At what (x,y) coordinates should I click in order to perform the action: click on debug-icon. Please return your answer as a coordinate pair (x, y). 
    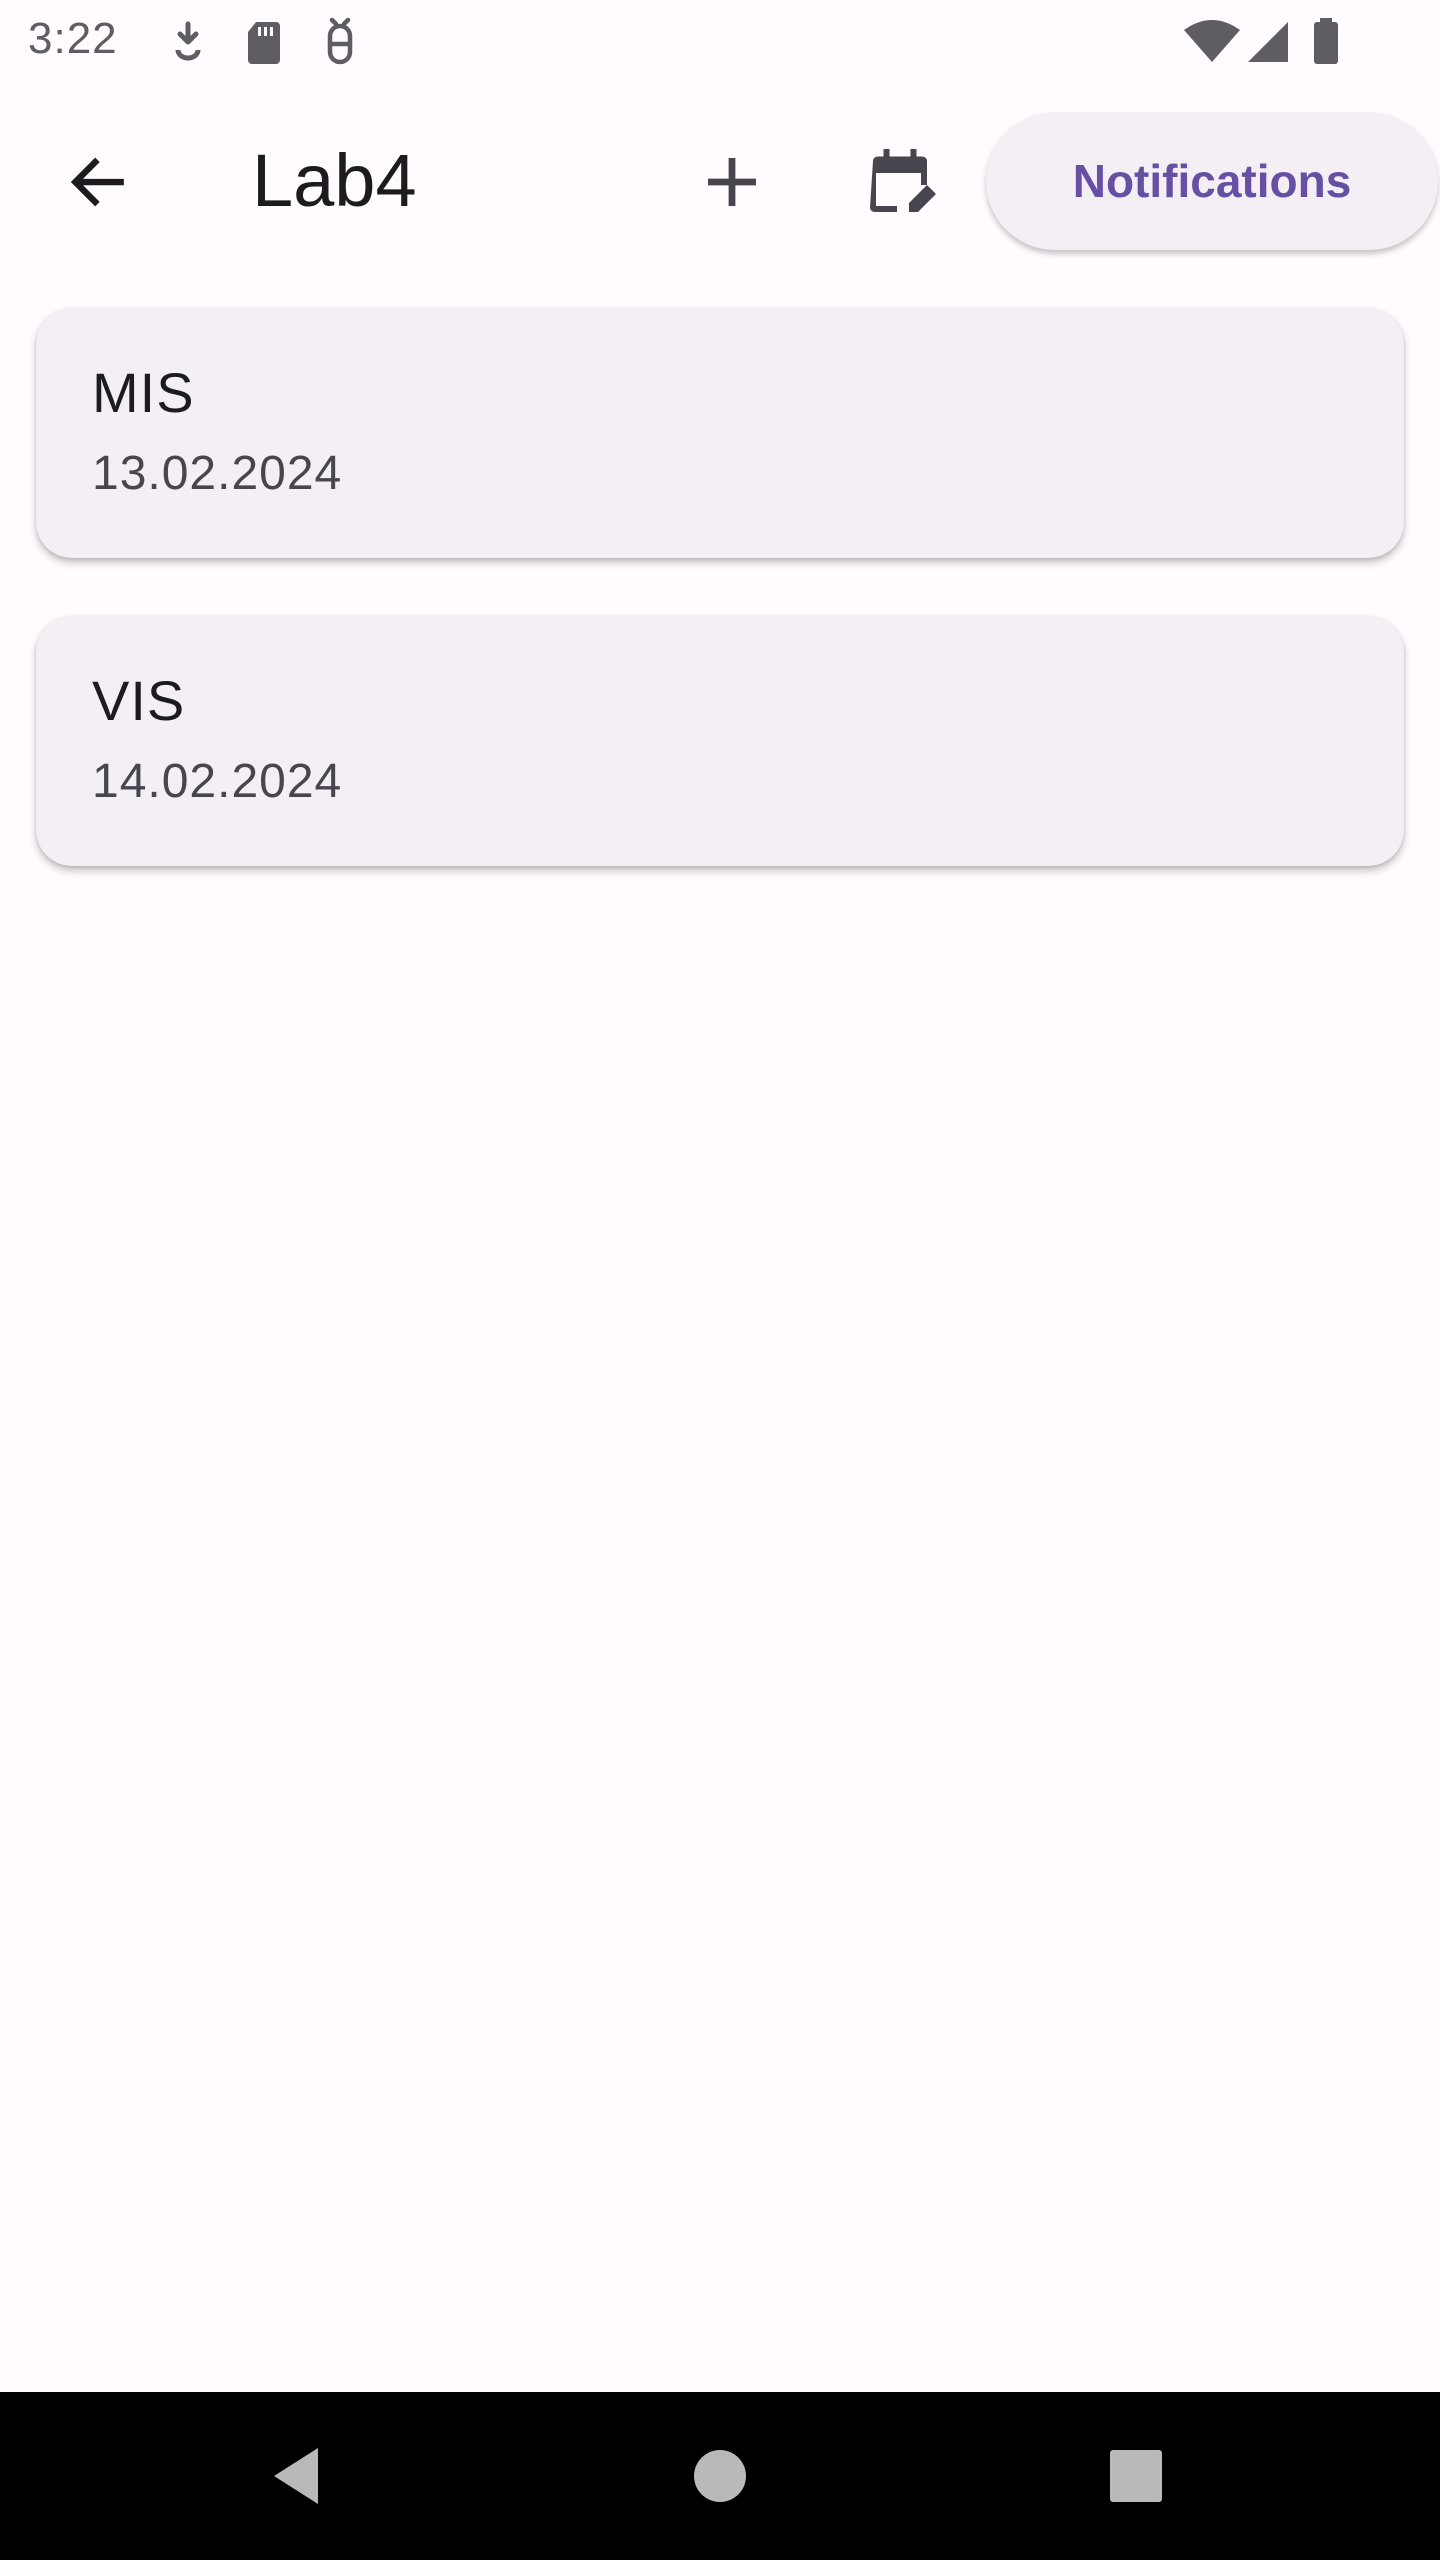
    Looking at the image, I should click on (340, 42).